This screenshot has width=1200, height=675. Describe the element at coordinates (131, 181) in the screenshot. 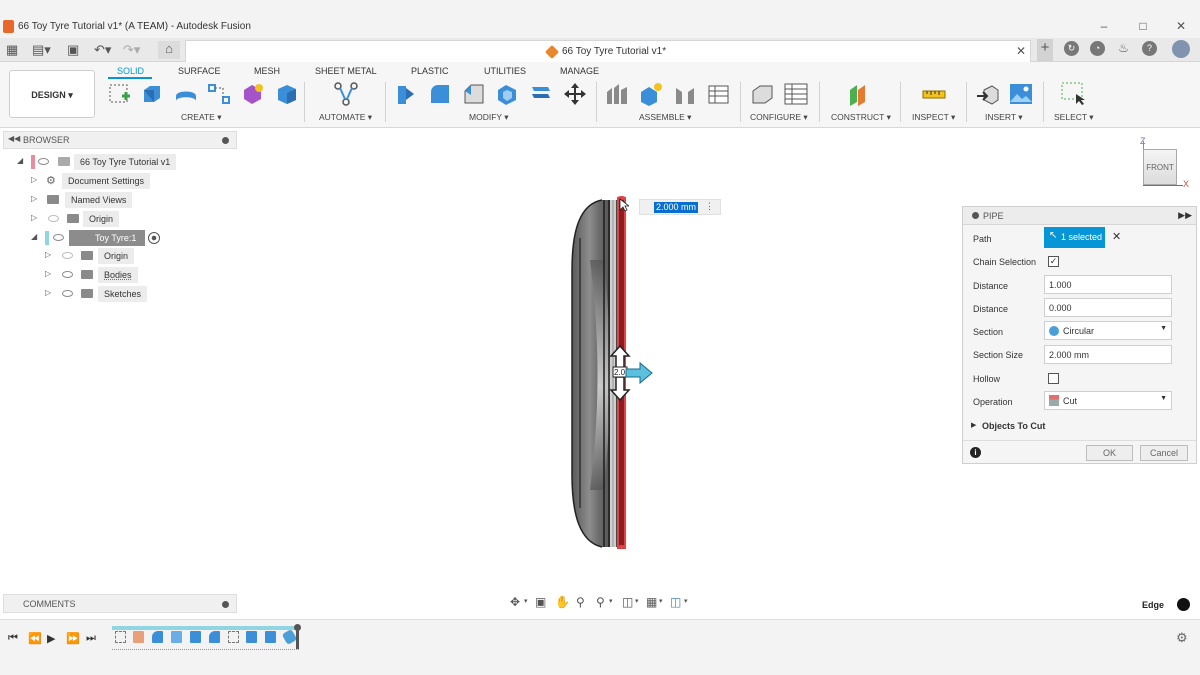

I see `tree-item-document-settings: ▷ ⚙ Document Settings` at that location.